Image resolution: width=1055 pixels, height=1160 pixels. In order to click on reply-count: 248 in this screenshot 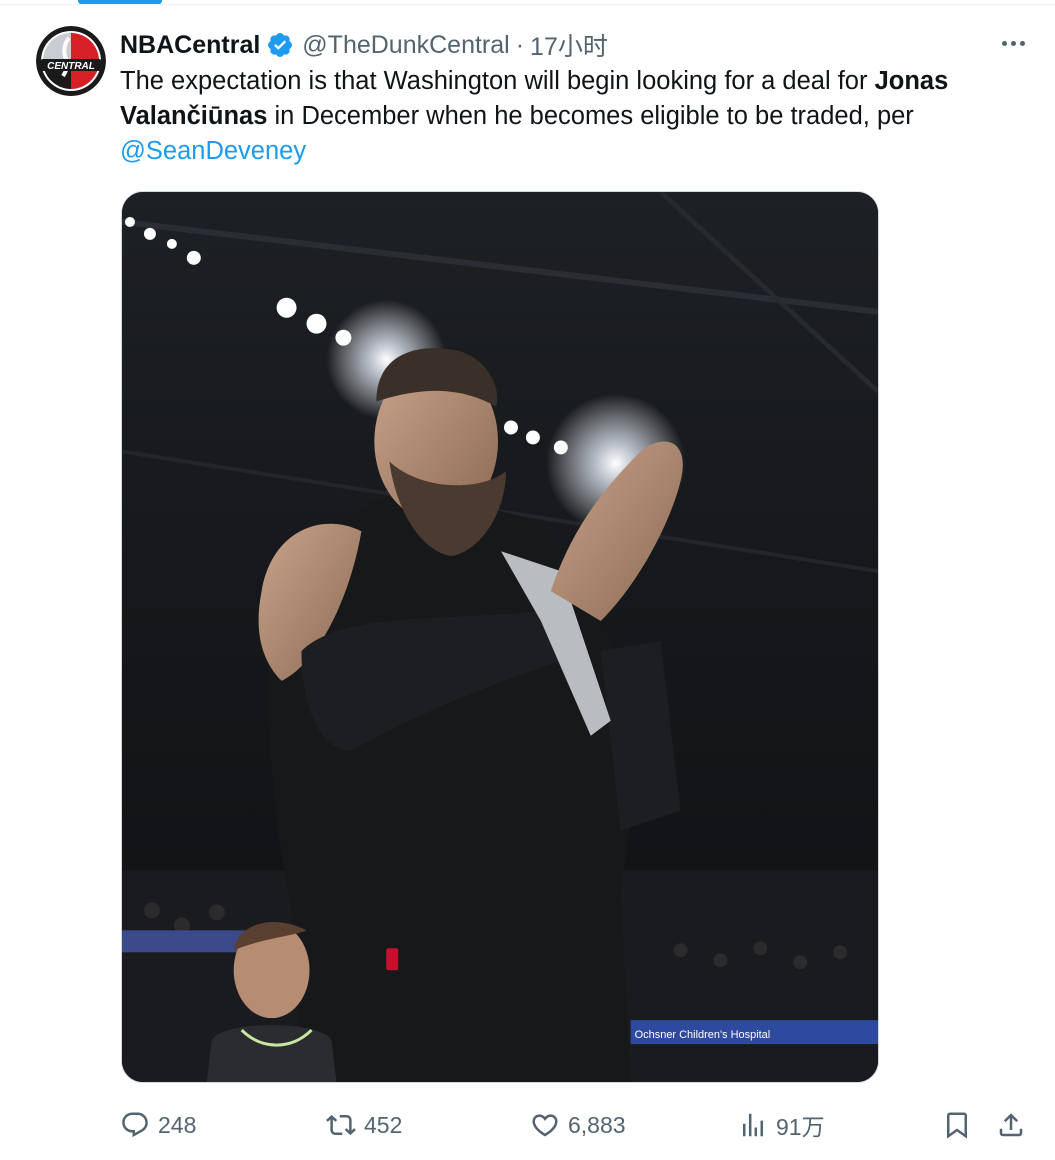, I will do `click(177, 1124)`.